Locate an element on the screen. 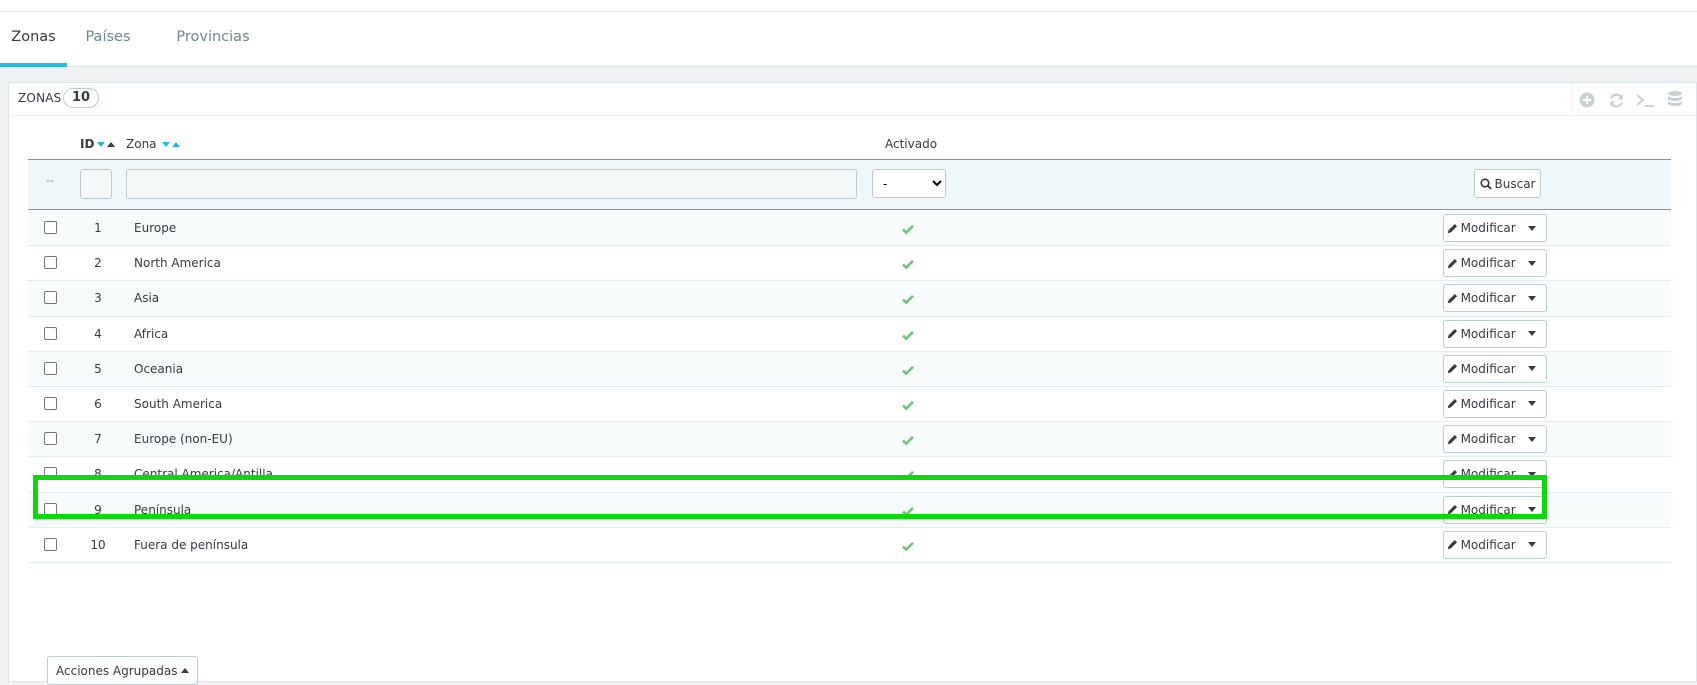  row-zone-name: Fuera de península is located at coordinates (191, 545).